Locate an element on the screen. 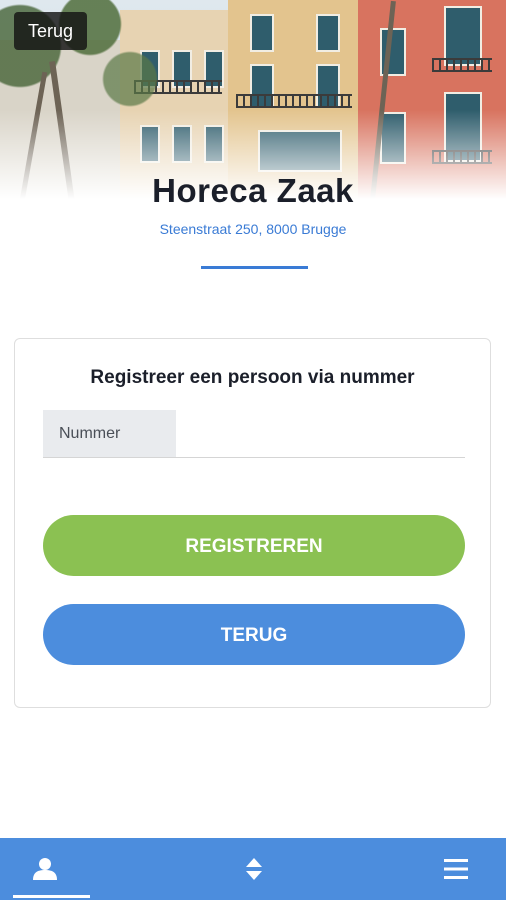  nav-item-menu is located at coordinates (456, 869).